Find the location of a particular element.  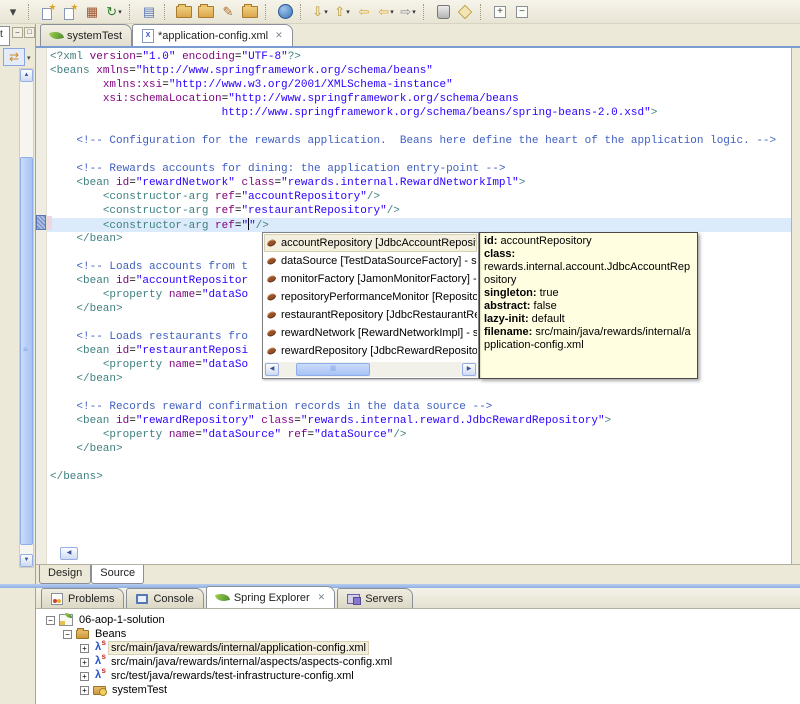

run-jar-icon is located at coordinates (443, 11).